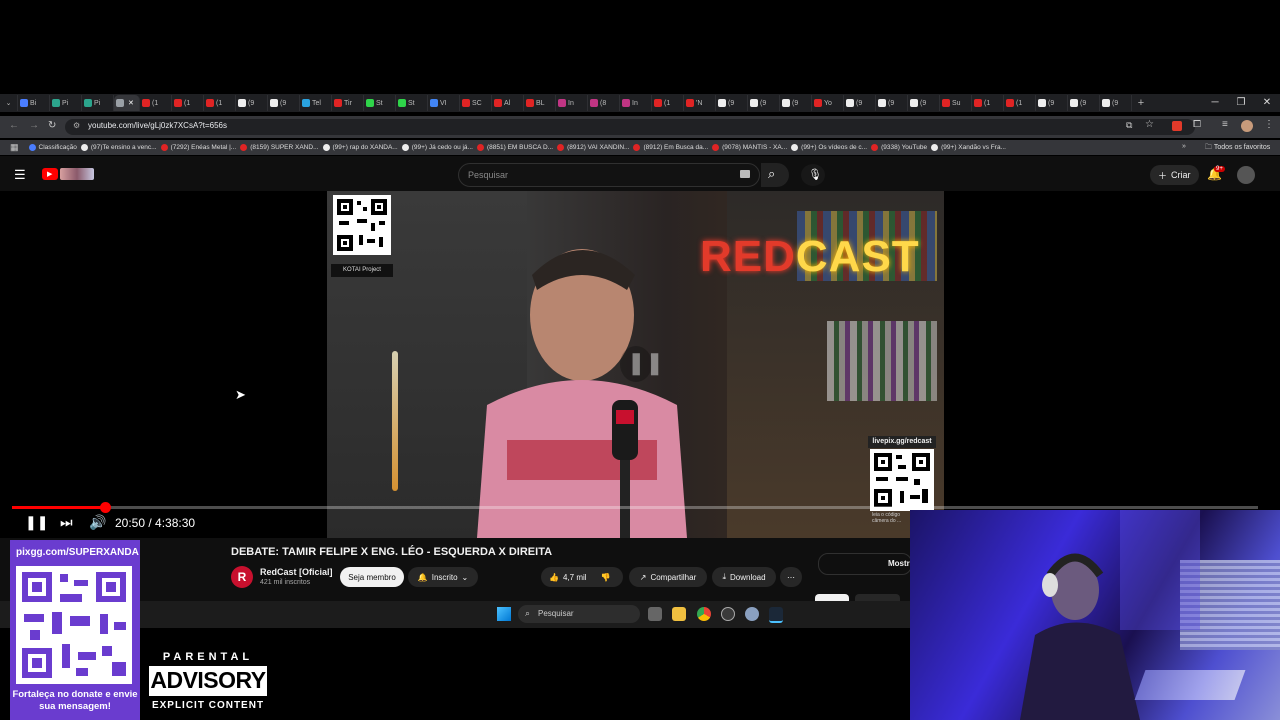 The width and height of the screenshot is (1280, 720). I want to click on next-icon: ⏭, so click(66, 522).